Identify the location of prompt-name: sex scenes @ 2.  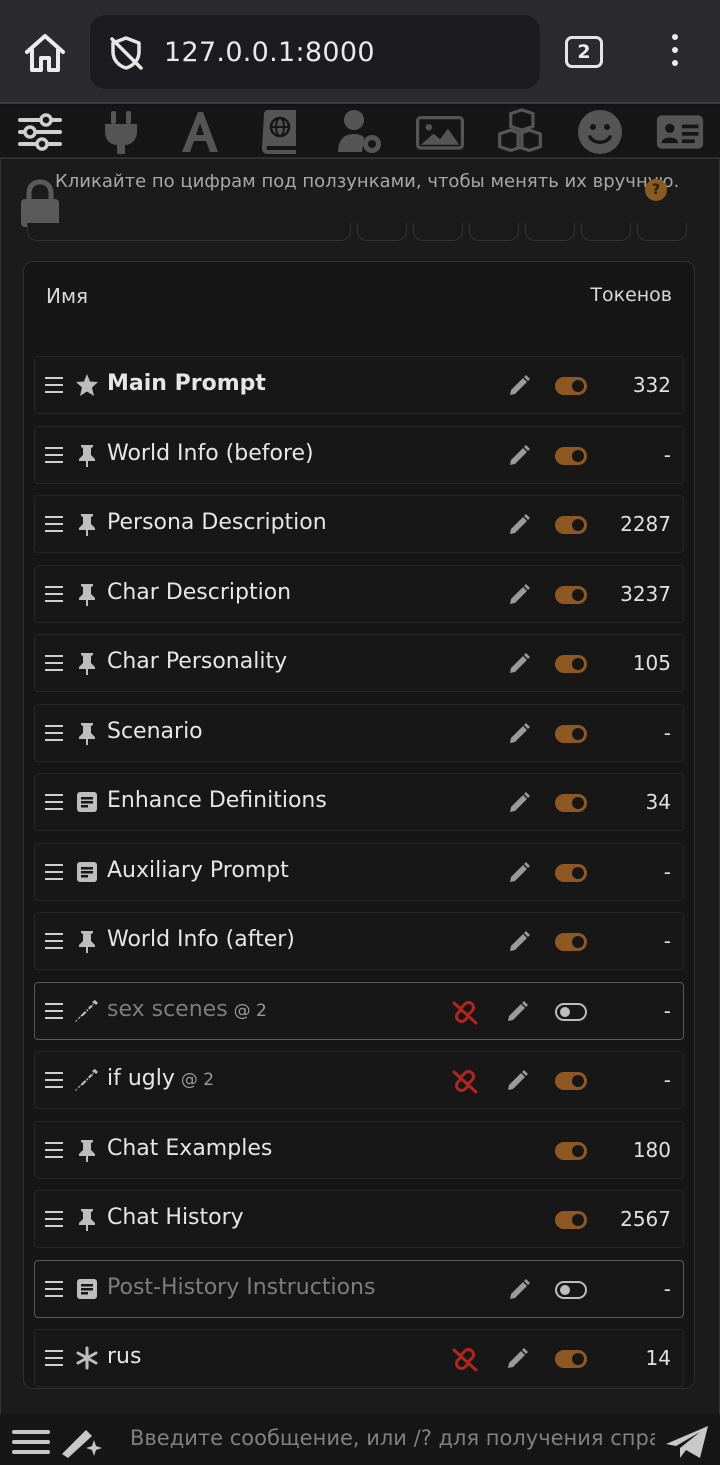
(187, 1009).